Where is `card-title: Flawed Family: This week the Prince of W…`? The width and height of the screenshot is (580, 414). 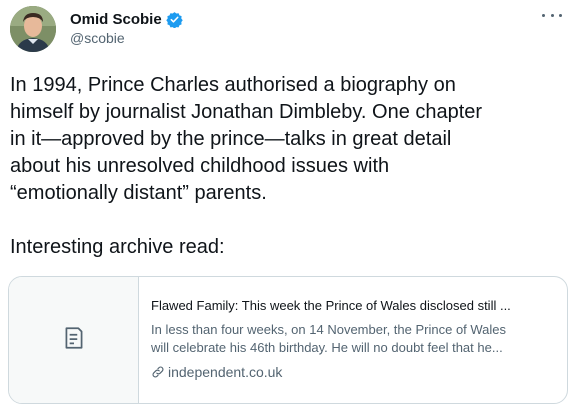 card-title: Flawed Family: This week the Prince of W… is located at coordinates (331, 305).